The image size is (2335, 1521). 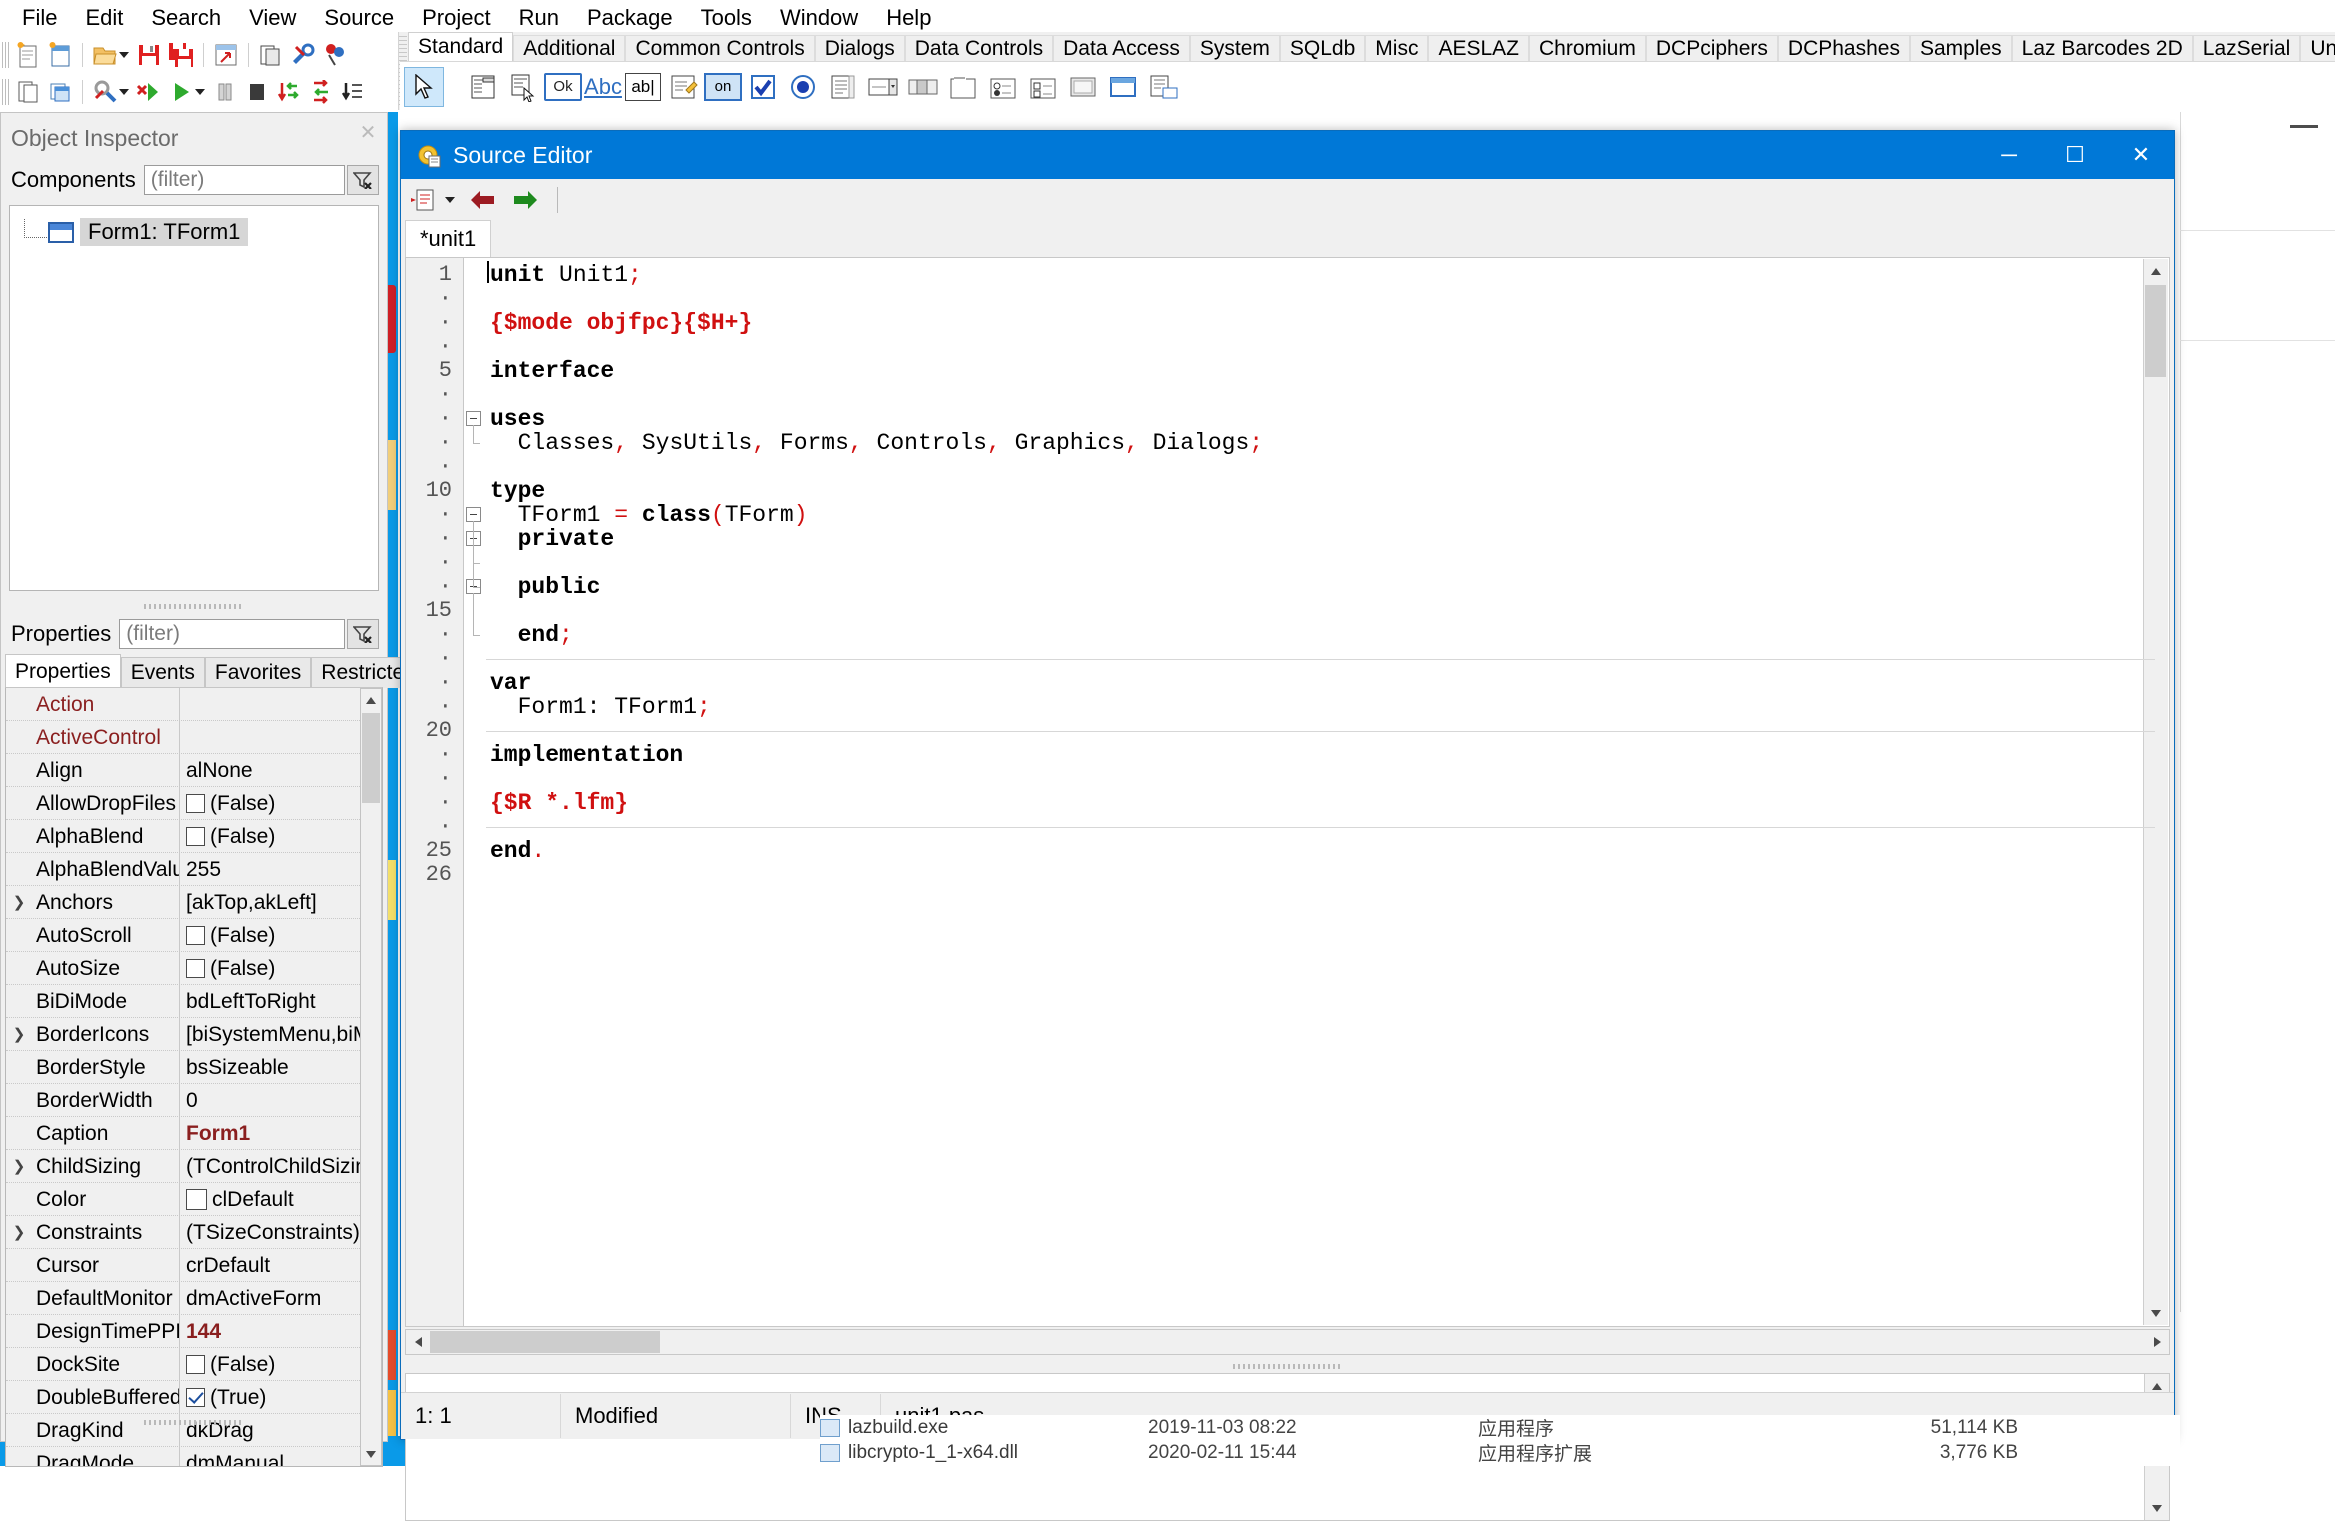 I want to click on step-into-button, so click(x=289, y=92).